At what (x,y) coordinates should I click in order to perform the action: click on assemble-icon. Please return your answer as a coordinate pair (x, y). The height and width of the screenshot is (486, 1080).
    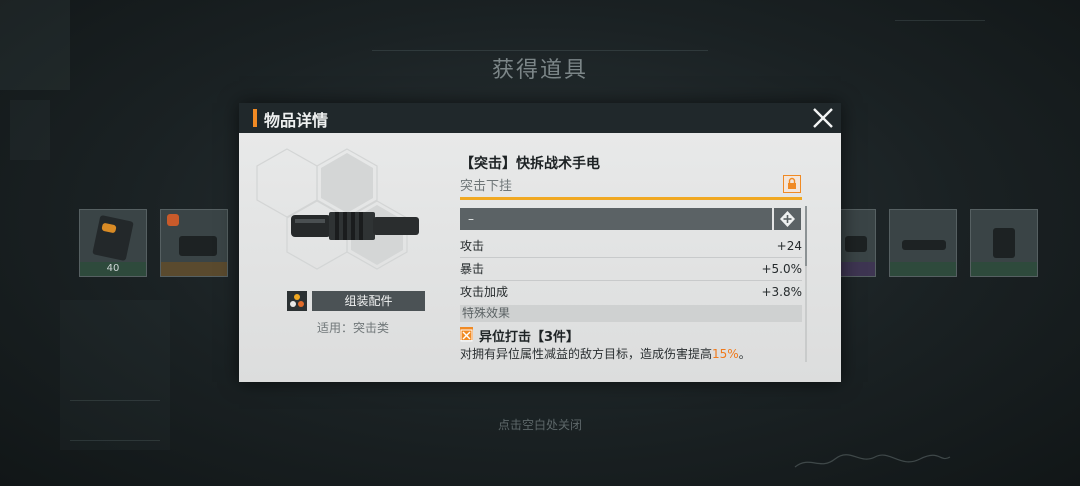
    Looking at the image, I should click on (297, 301).